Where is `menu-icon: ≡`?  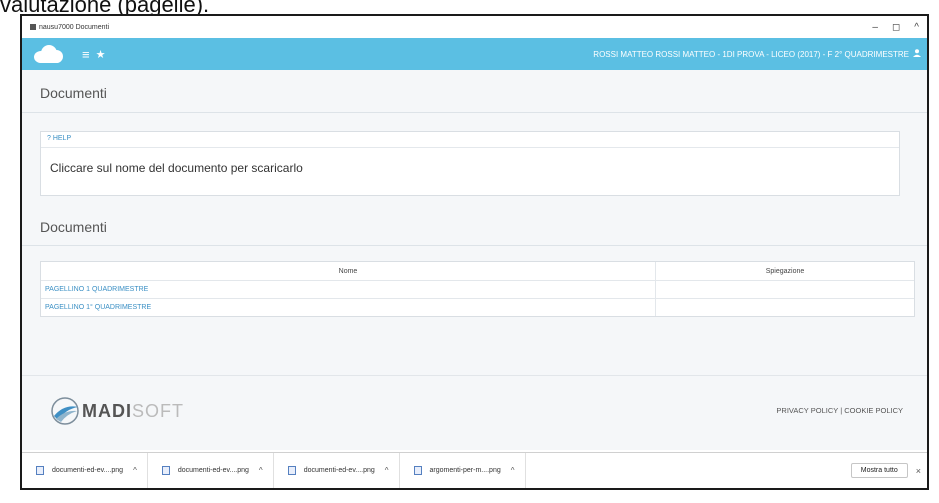
menu-icon: ≡ is located at coordinates (86, 54).